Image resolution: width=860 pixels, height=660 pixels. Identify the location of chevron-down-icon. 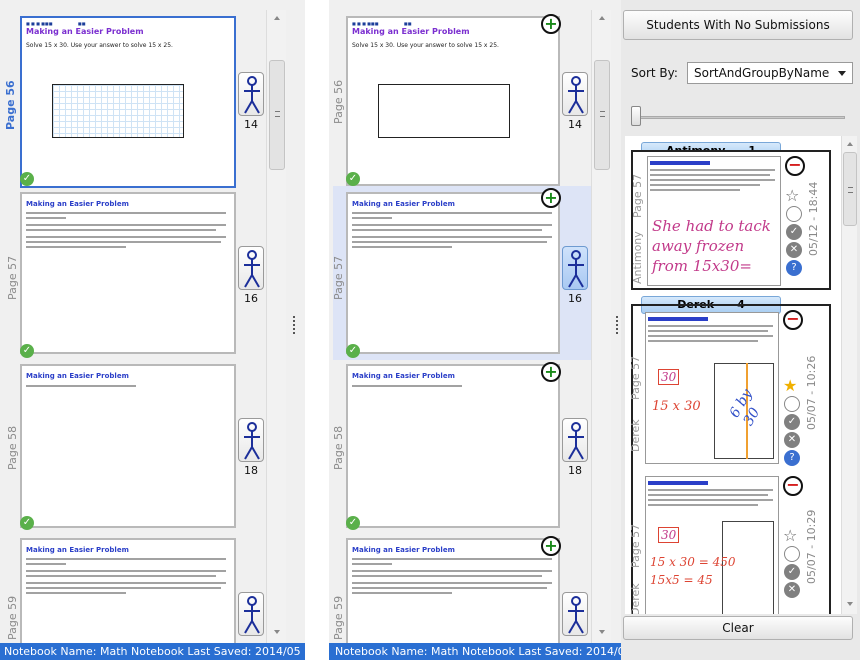
(842, 73).